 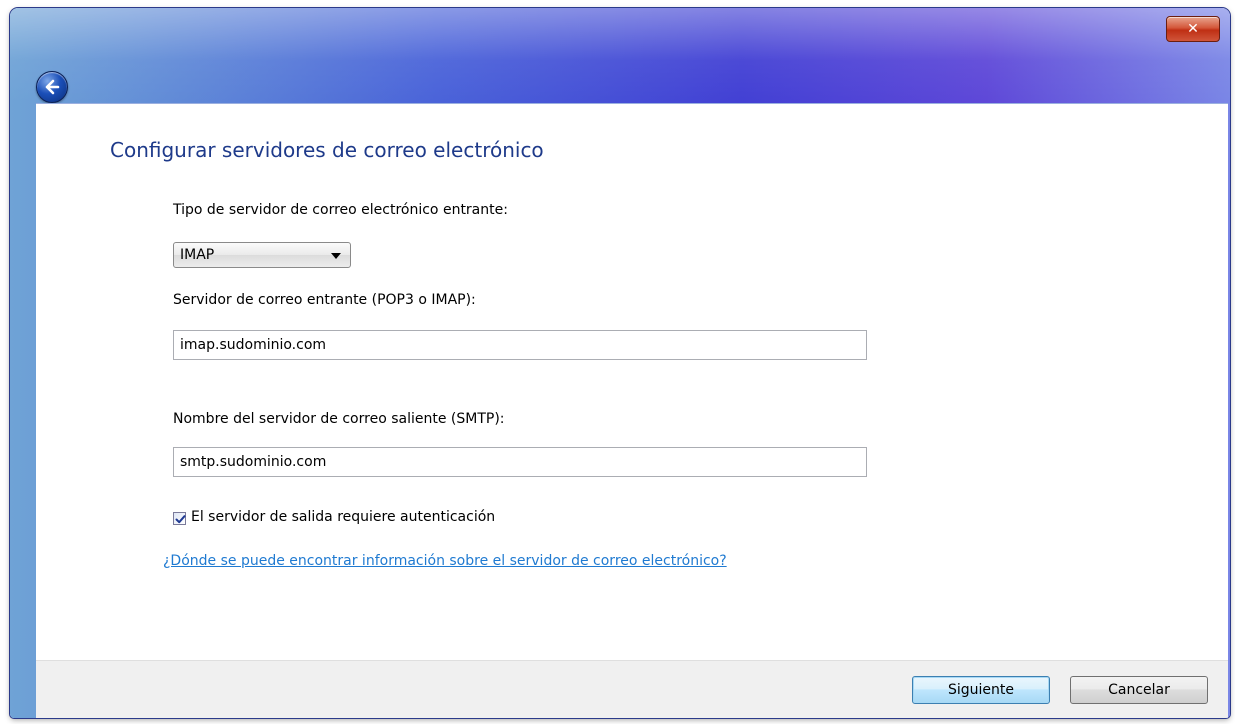 I want to click on footer-bar: Siguiente Cancelar, so click(x=632, y=689).